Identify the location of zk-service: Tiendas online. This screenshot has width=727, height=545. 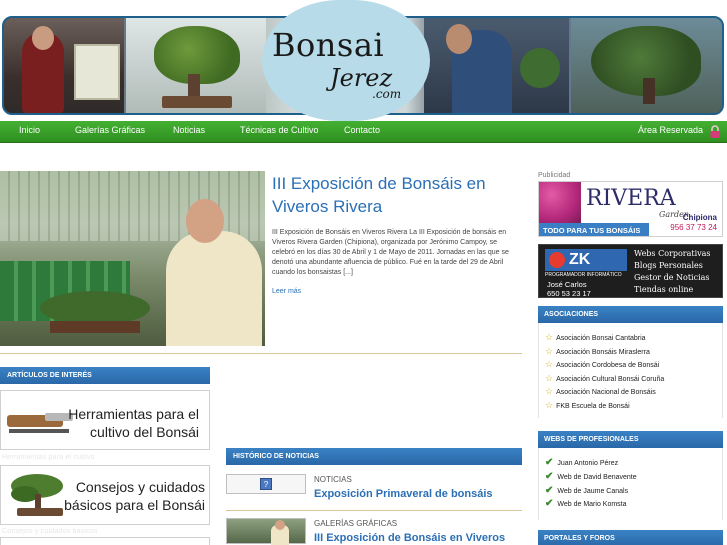
(664, 289).